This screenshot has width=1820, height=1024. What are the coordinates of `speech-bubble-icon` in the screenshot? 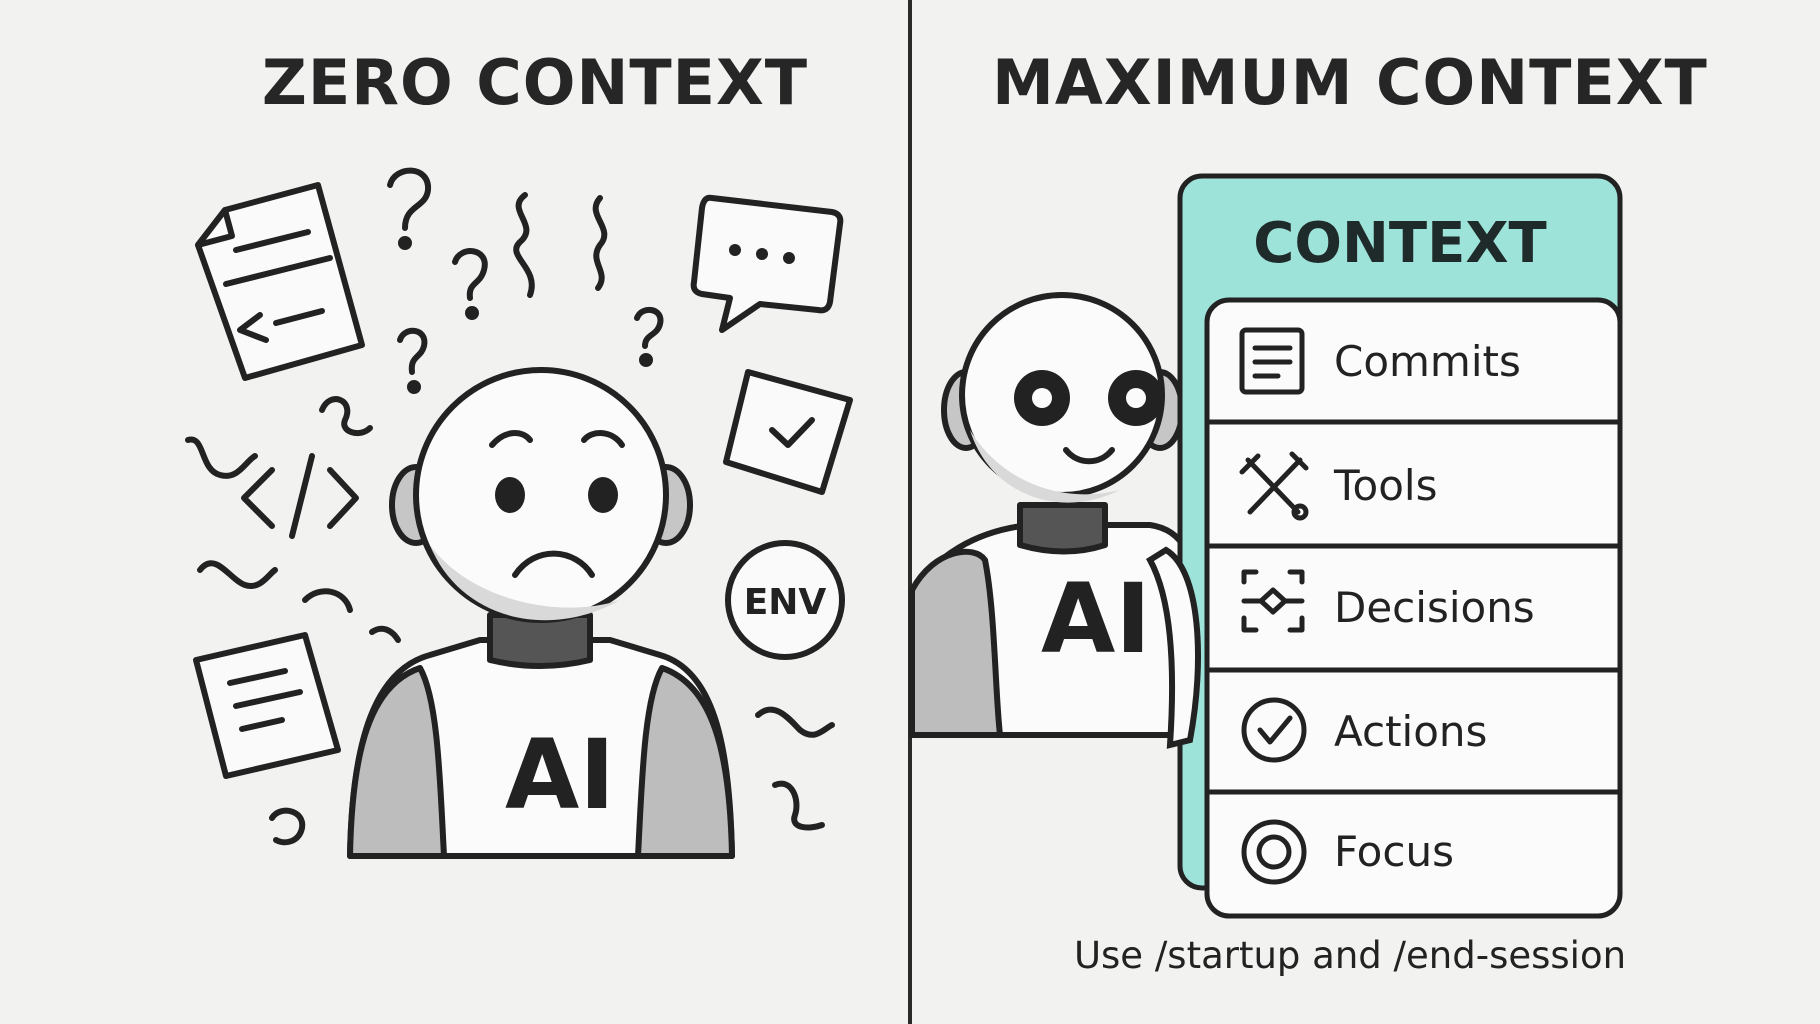 It's located at (767, 263).